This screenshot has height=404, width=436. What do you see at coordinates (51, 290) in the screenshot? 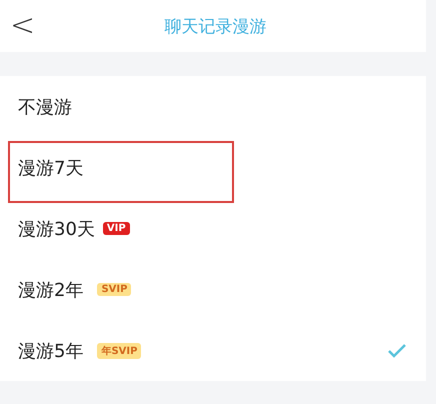
I see `option-label: 漫游2年` at bounding box center [51, 290].